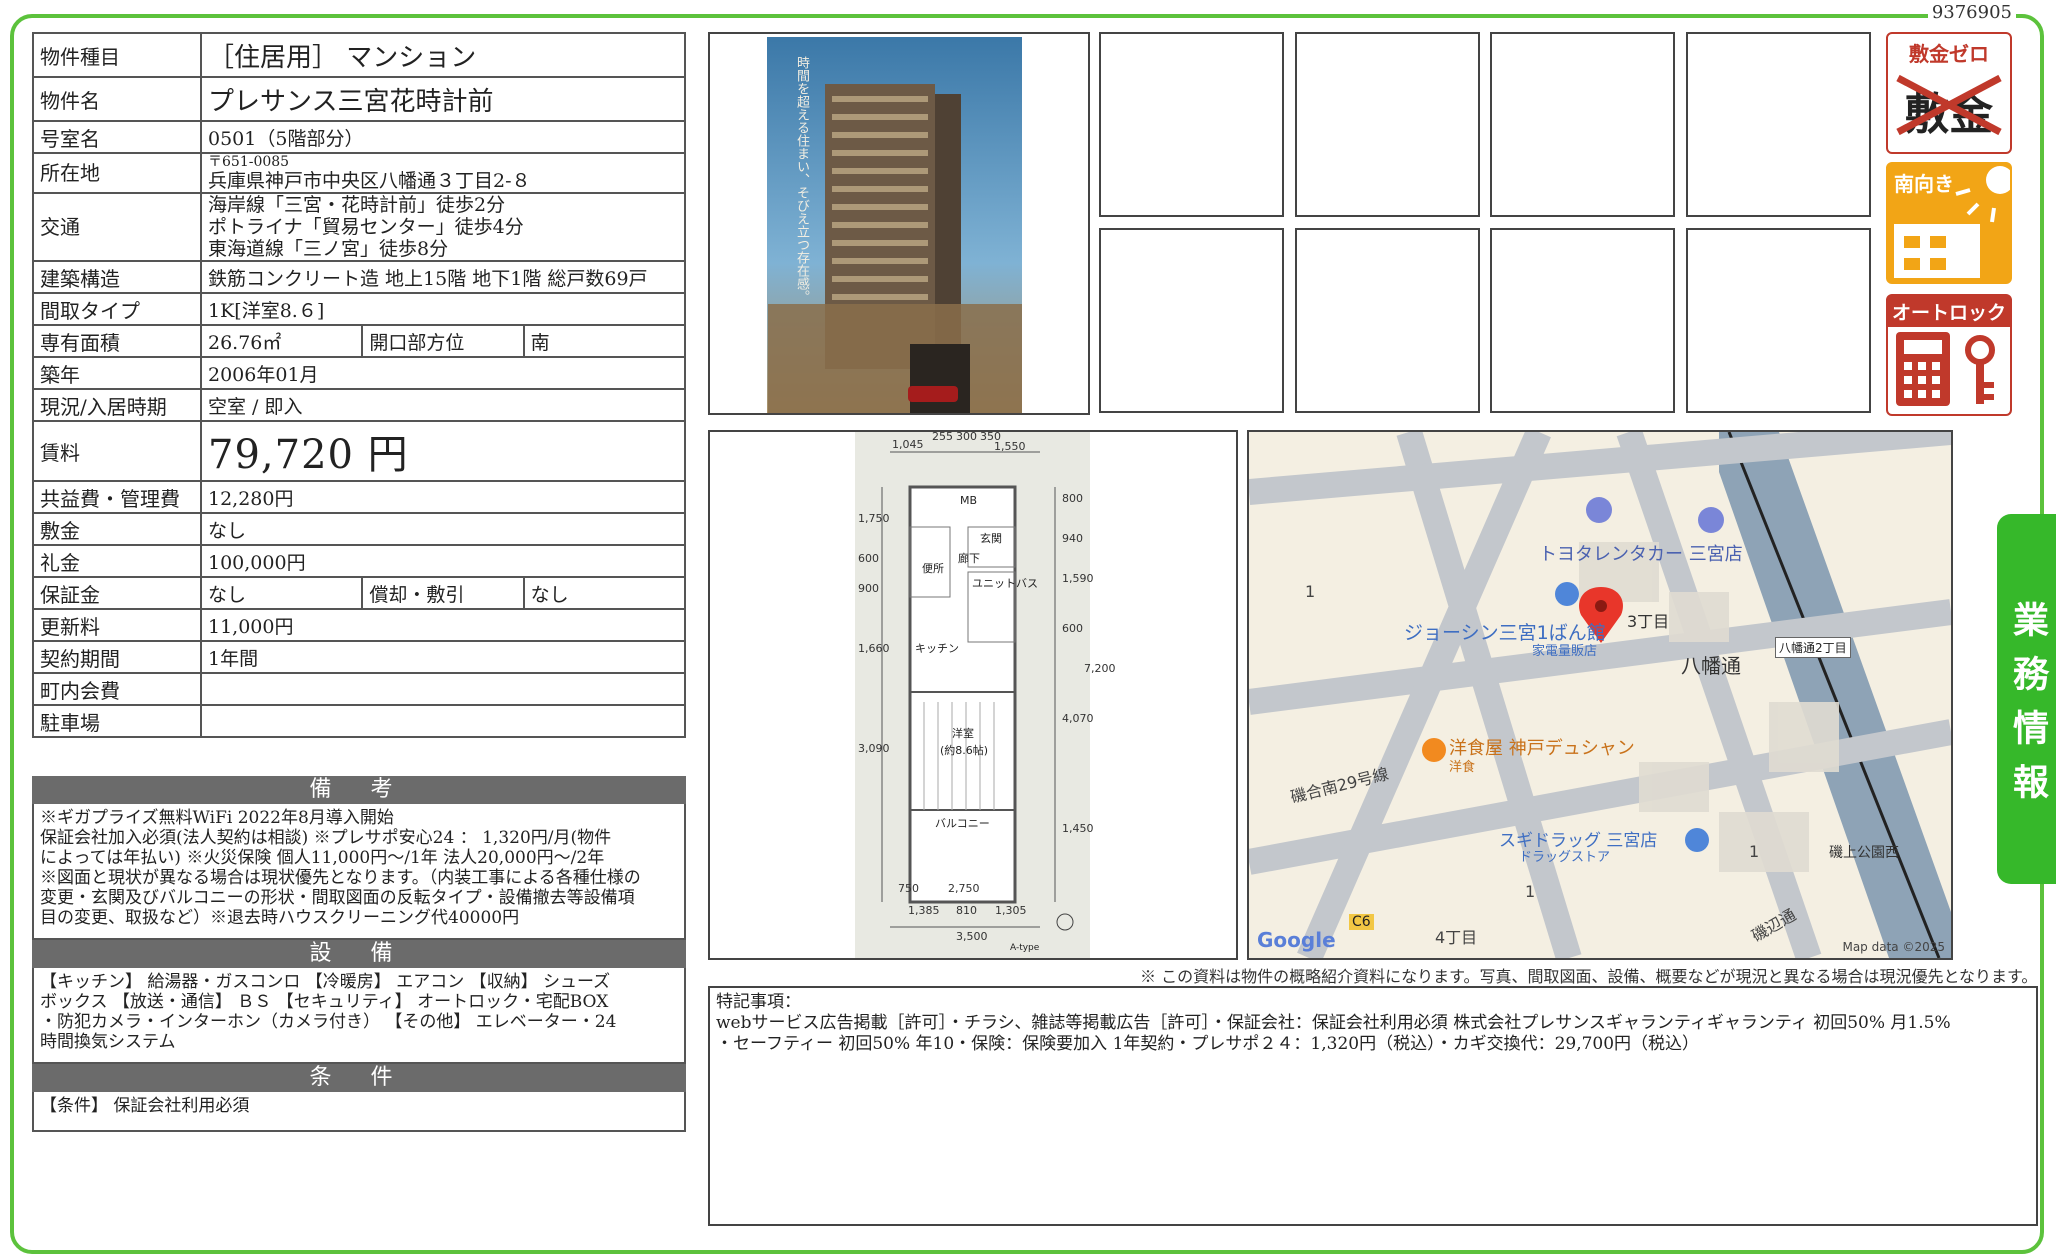 Image resolution: width=2056 pixels, height=1254 pixels. Describe the element at coordinates (1711, 666) in the screenshot. I see `map-label: 八幡通` at that location.